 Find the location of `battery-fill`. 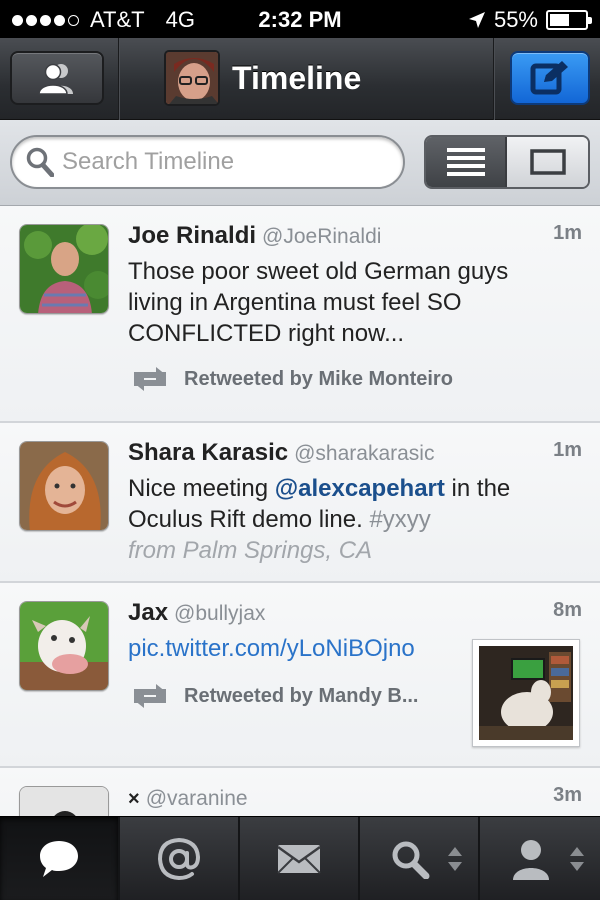

battery-fill is located at coordinates (559, 20).